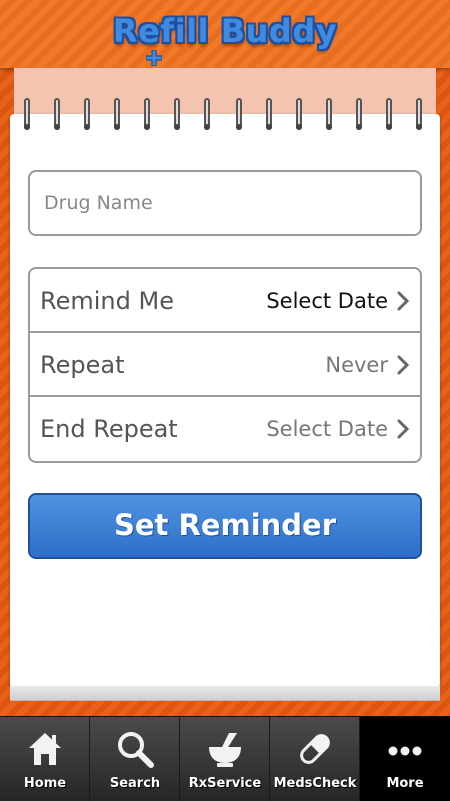  I want to click on app-logo: Refill Buddy, so click(225, 31).